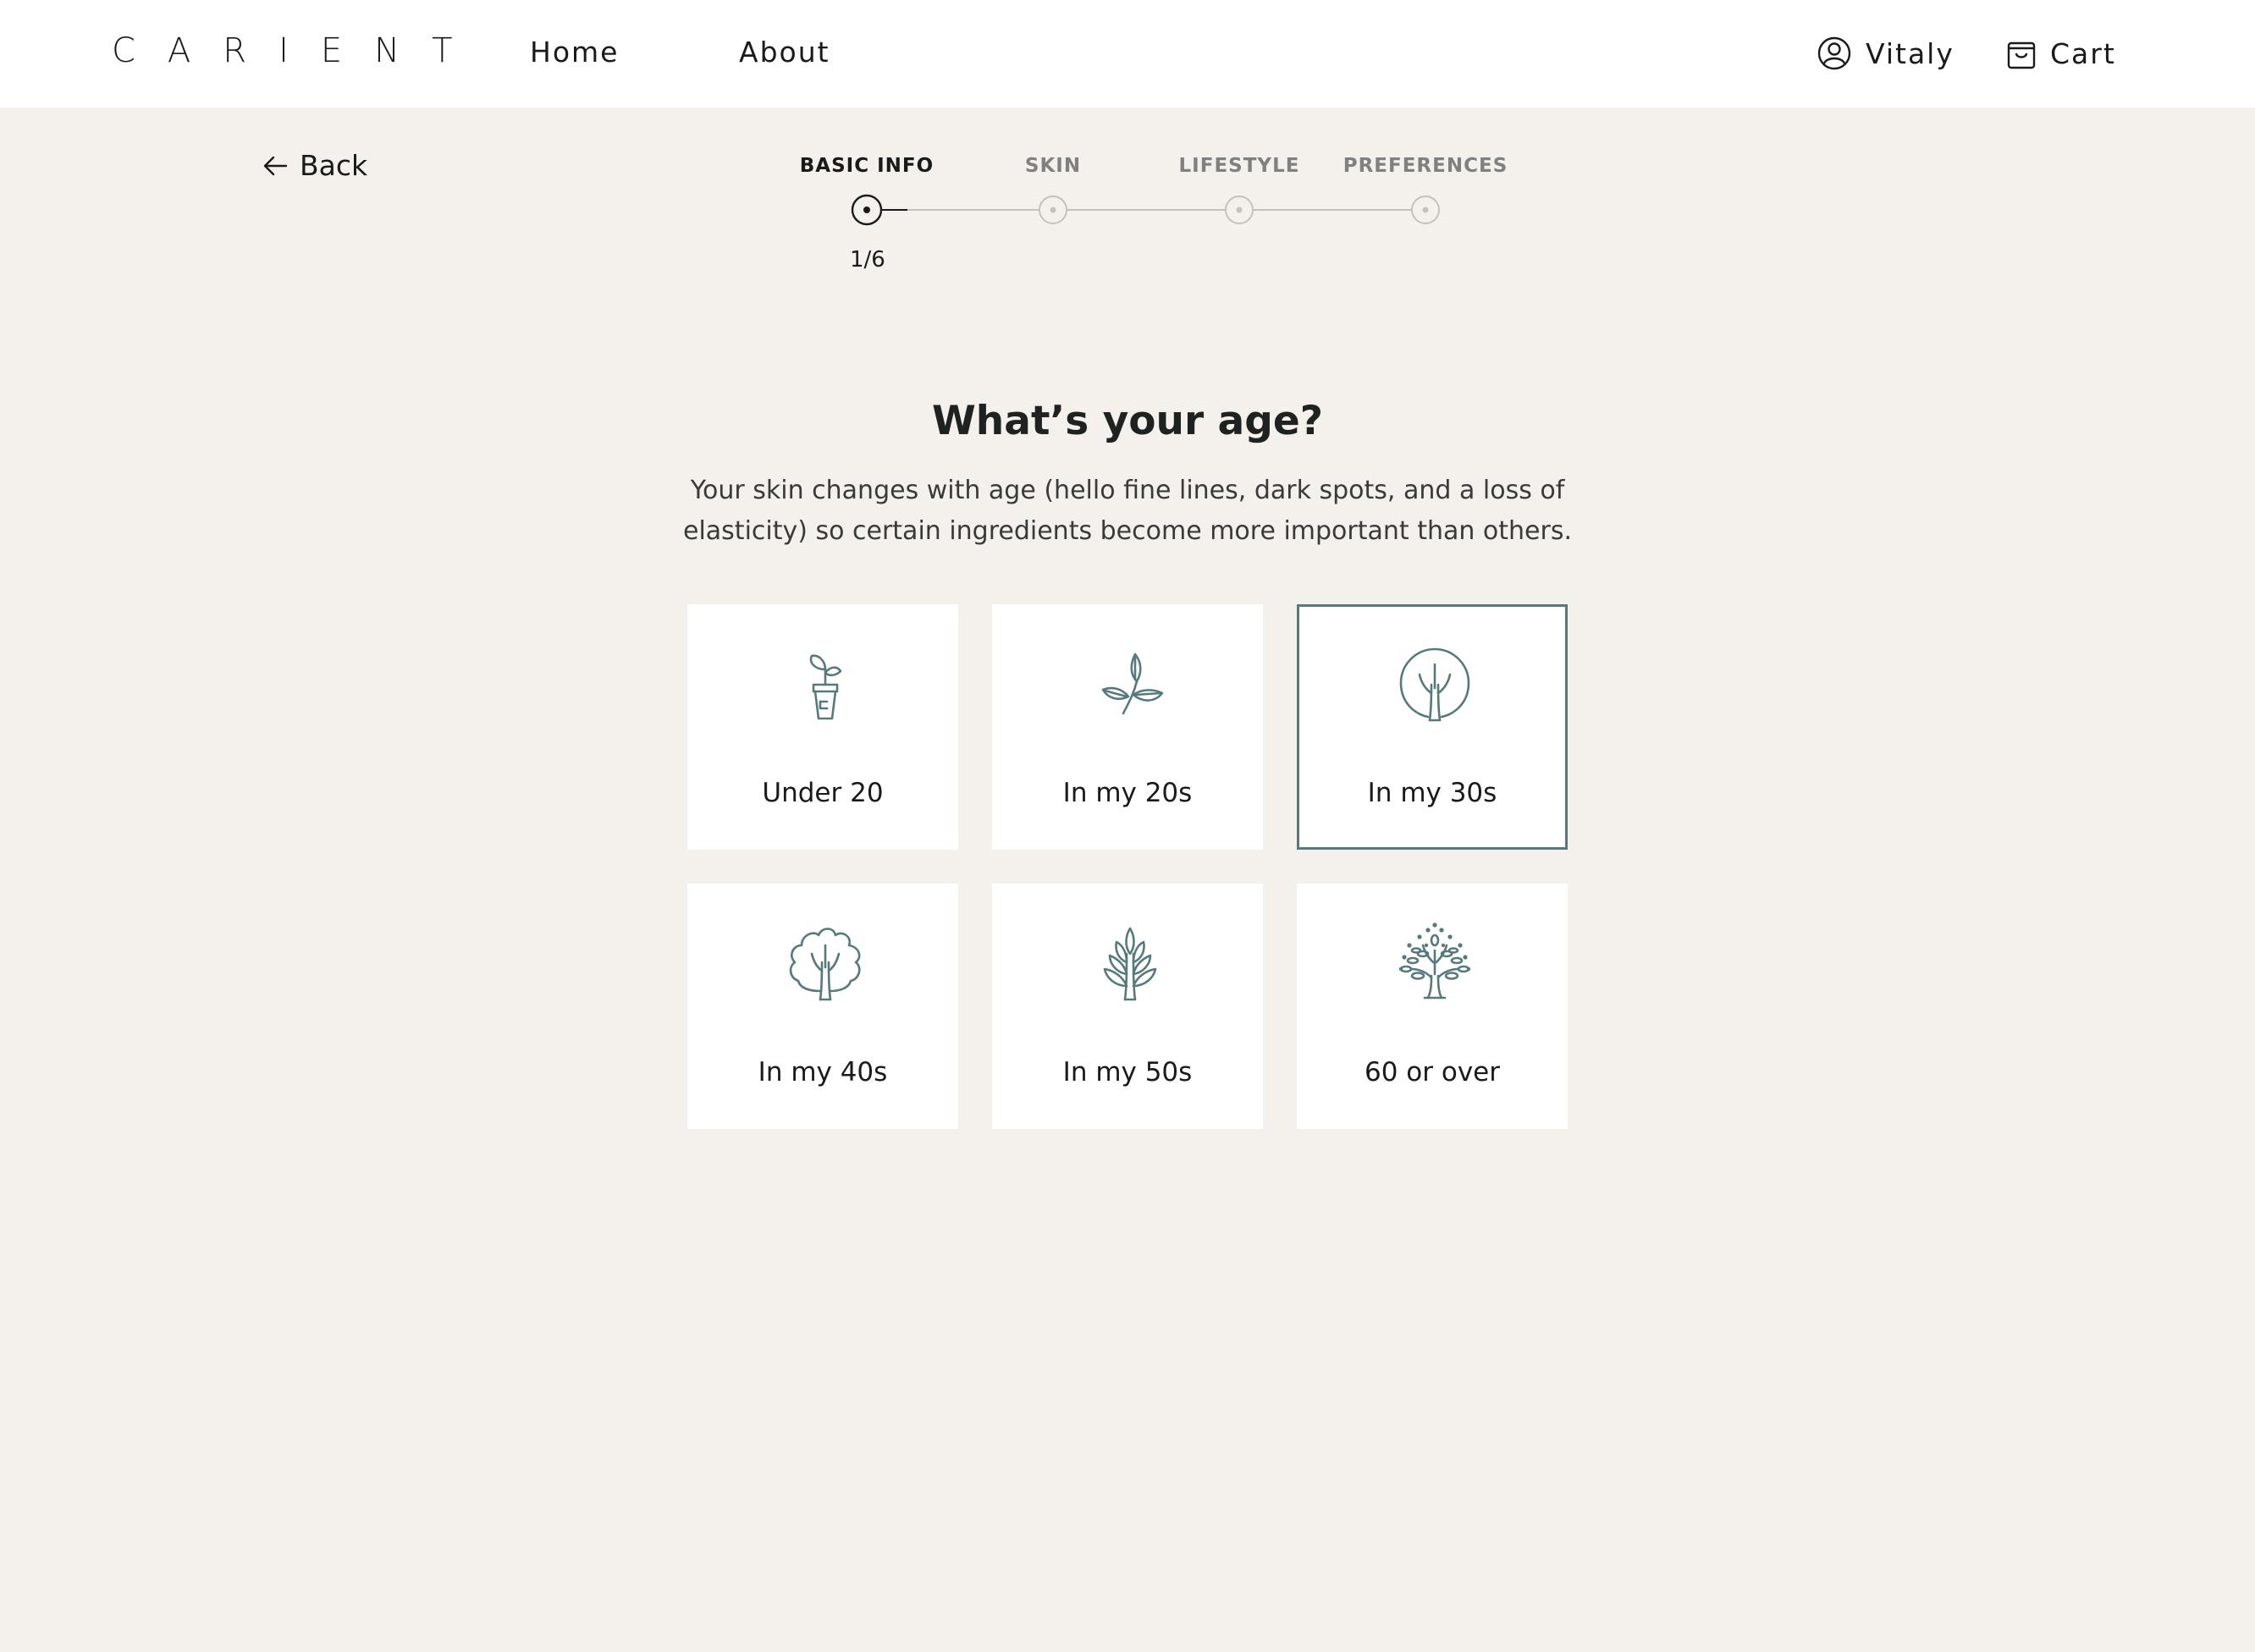  I want to click on step-marker-active, so click(867, 210).